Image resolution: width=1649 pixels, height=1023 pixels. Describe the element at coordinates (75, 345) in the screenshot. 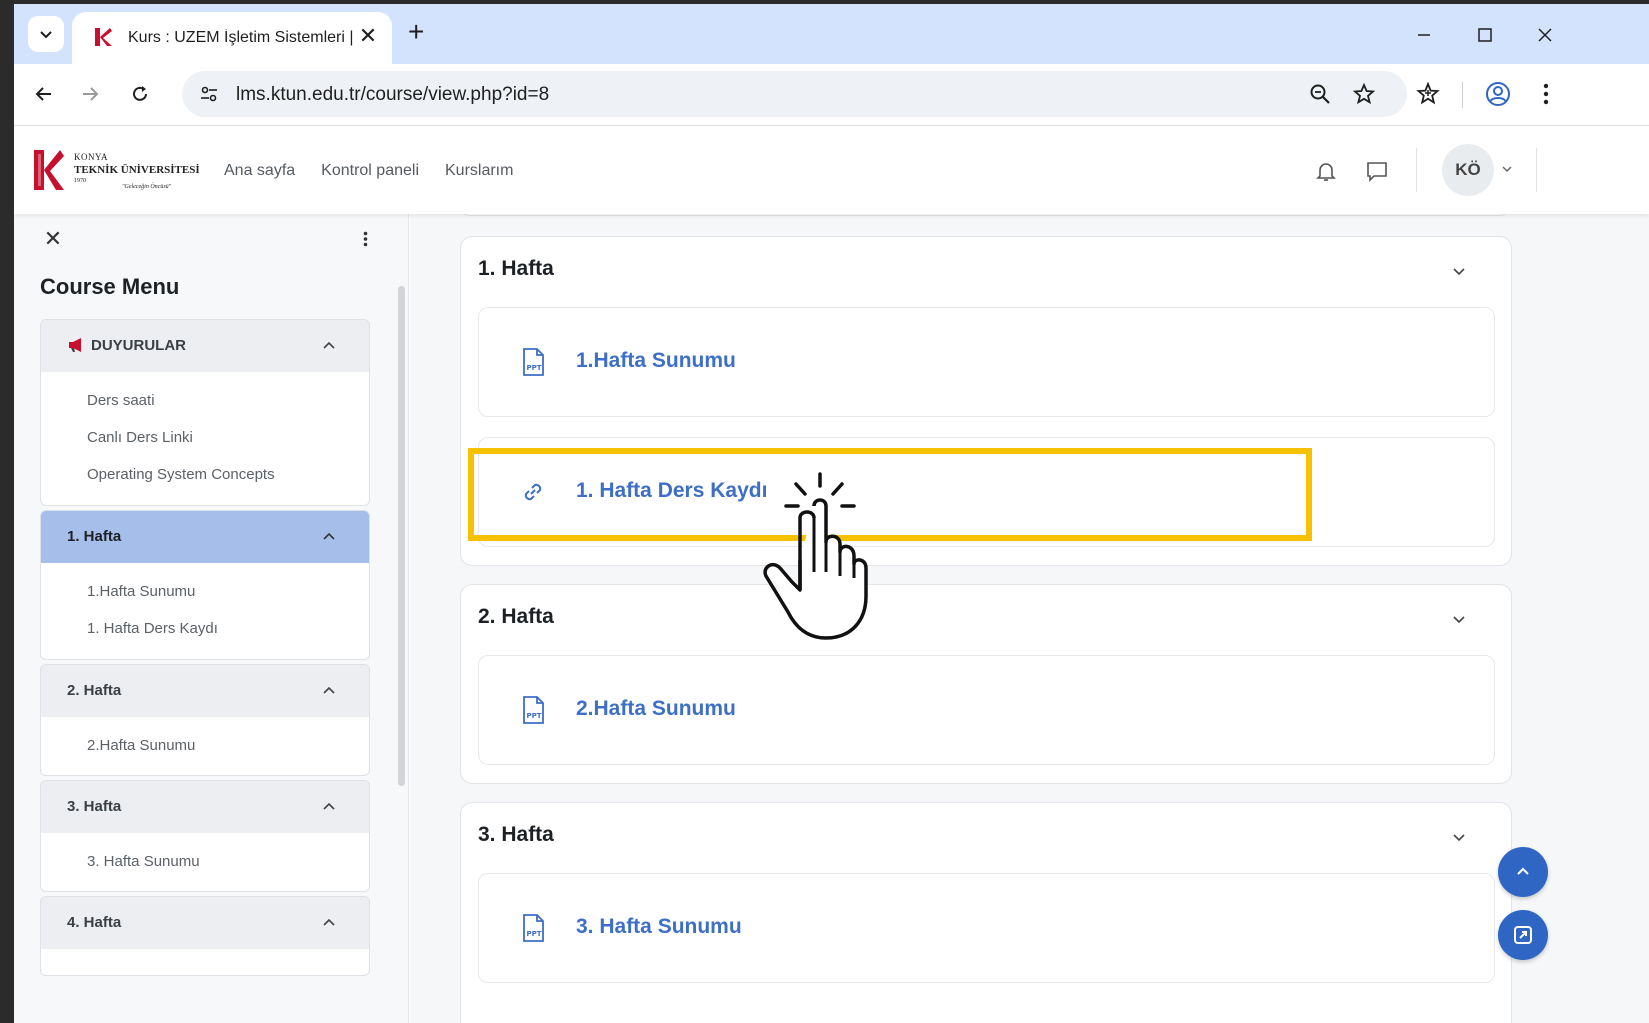

I see `megaphone-icon` at that location.